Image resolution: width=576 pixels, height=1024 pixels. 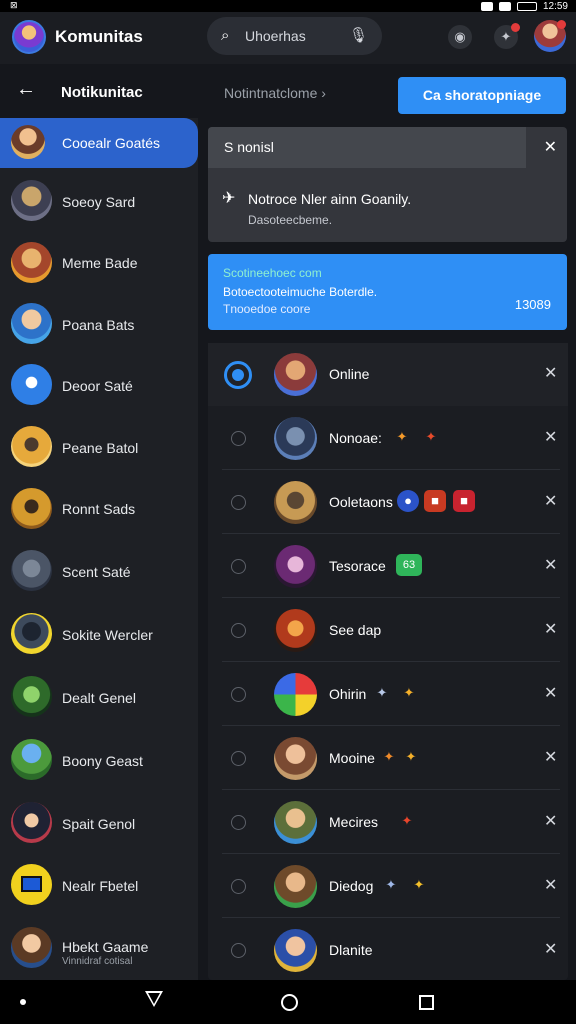 What do you see at coordinates (275, 36) in the screenshot?
I see `search-text: Uhoerhas` at bounding box center [275, 36].